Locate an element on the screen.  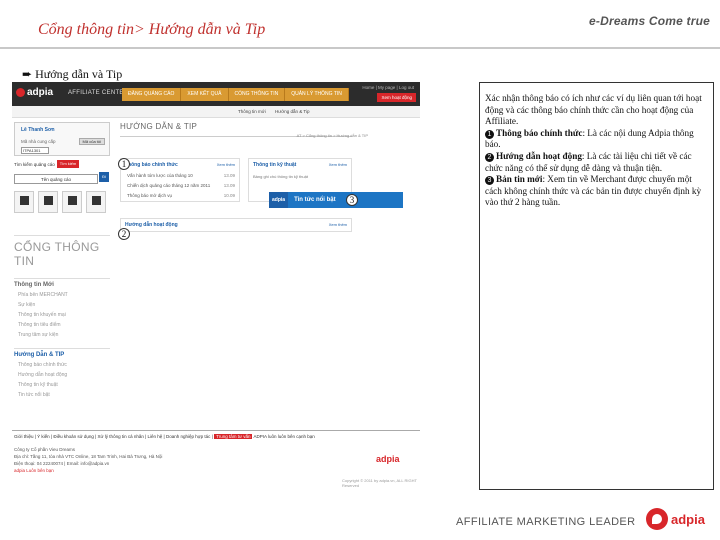
notice-more-link: Xem thêm is located at coordinates (226, 164).